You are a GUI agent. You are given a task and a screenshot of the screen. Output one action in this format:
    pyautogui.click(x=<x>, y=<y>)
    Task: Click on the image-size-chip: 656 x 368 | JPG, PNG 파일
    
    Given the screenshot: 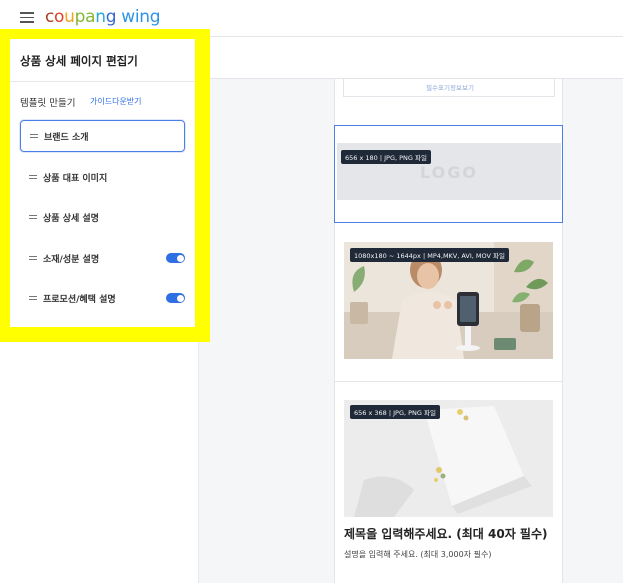 What is the action you would take?
    pyautogui.click(x=395, y=412)
    